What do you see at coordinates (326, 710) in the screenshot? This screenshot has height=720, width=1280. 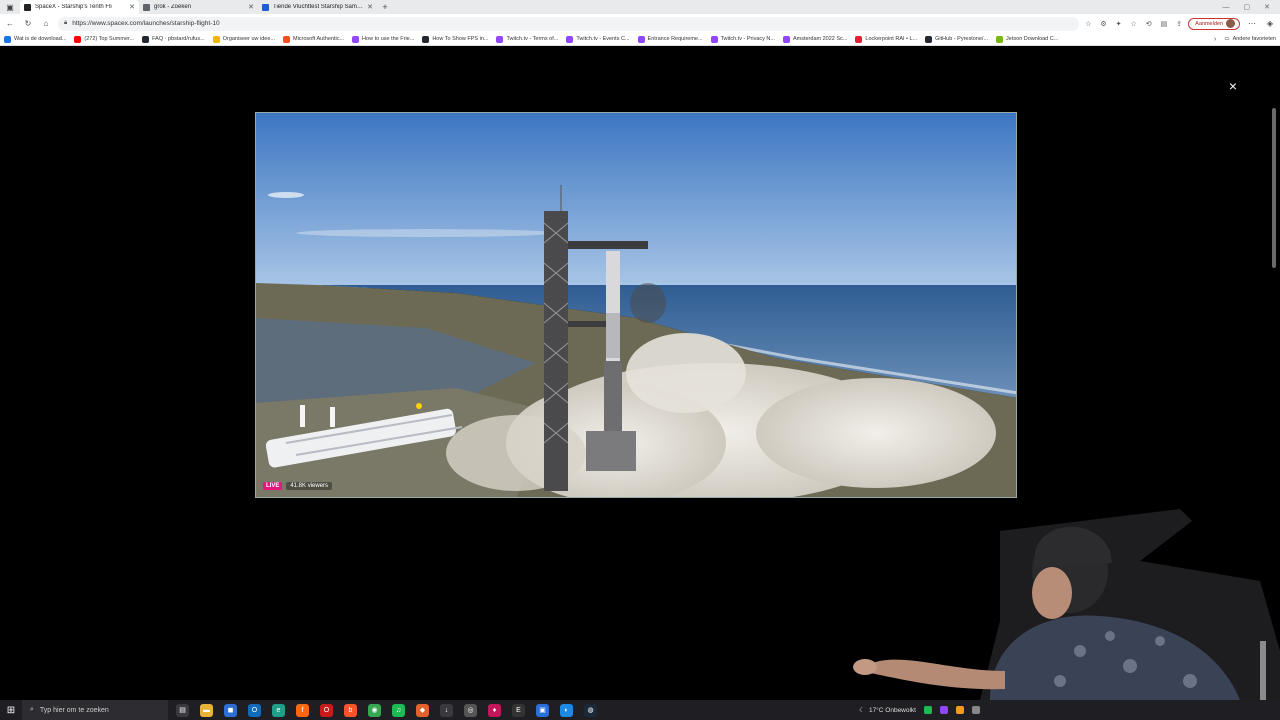 I see `opera-icon: O` at bounding box center [326, 710].